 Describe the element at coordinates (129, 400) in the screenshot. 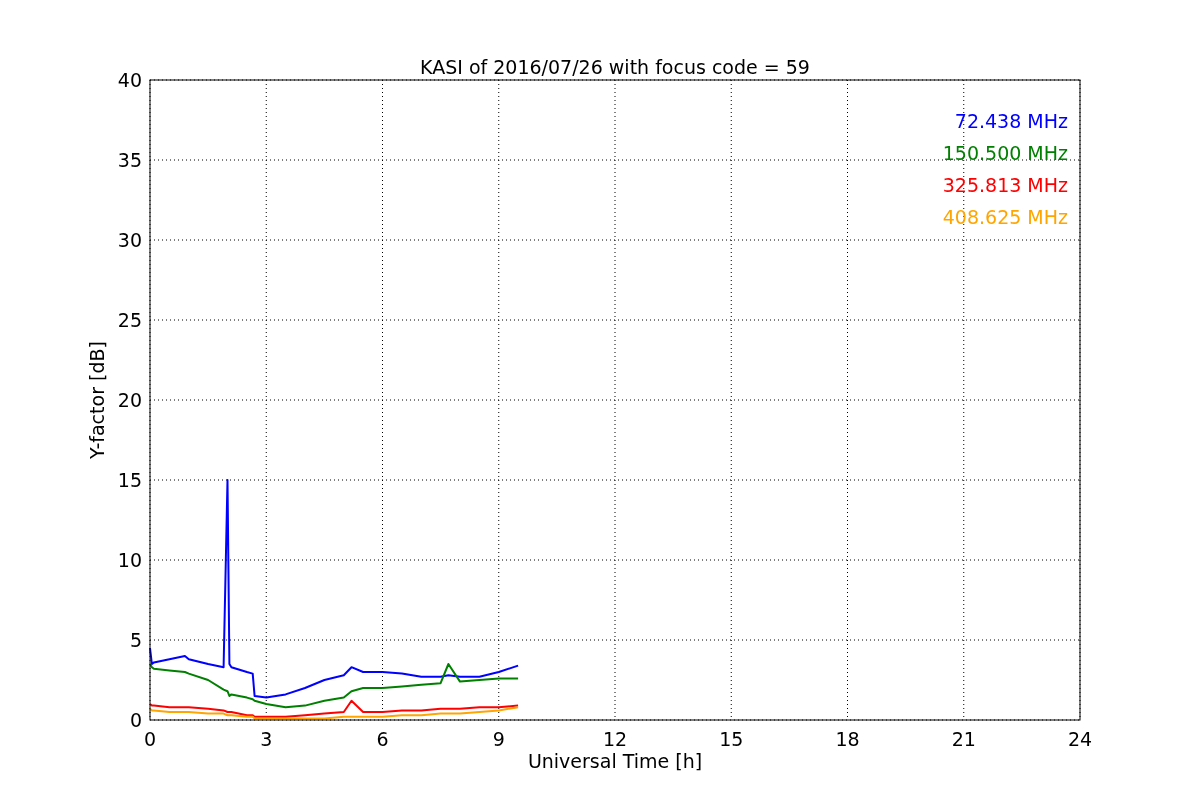

I see `y-tick-label: 20` at that location.